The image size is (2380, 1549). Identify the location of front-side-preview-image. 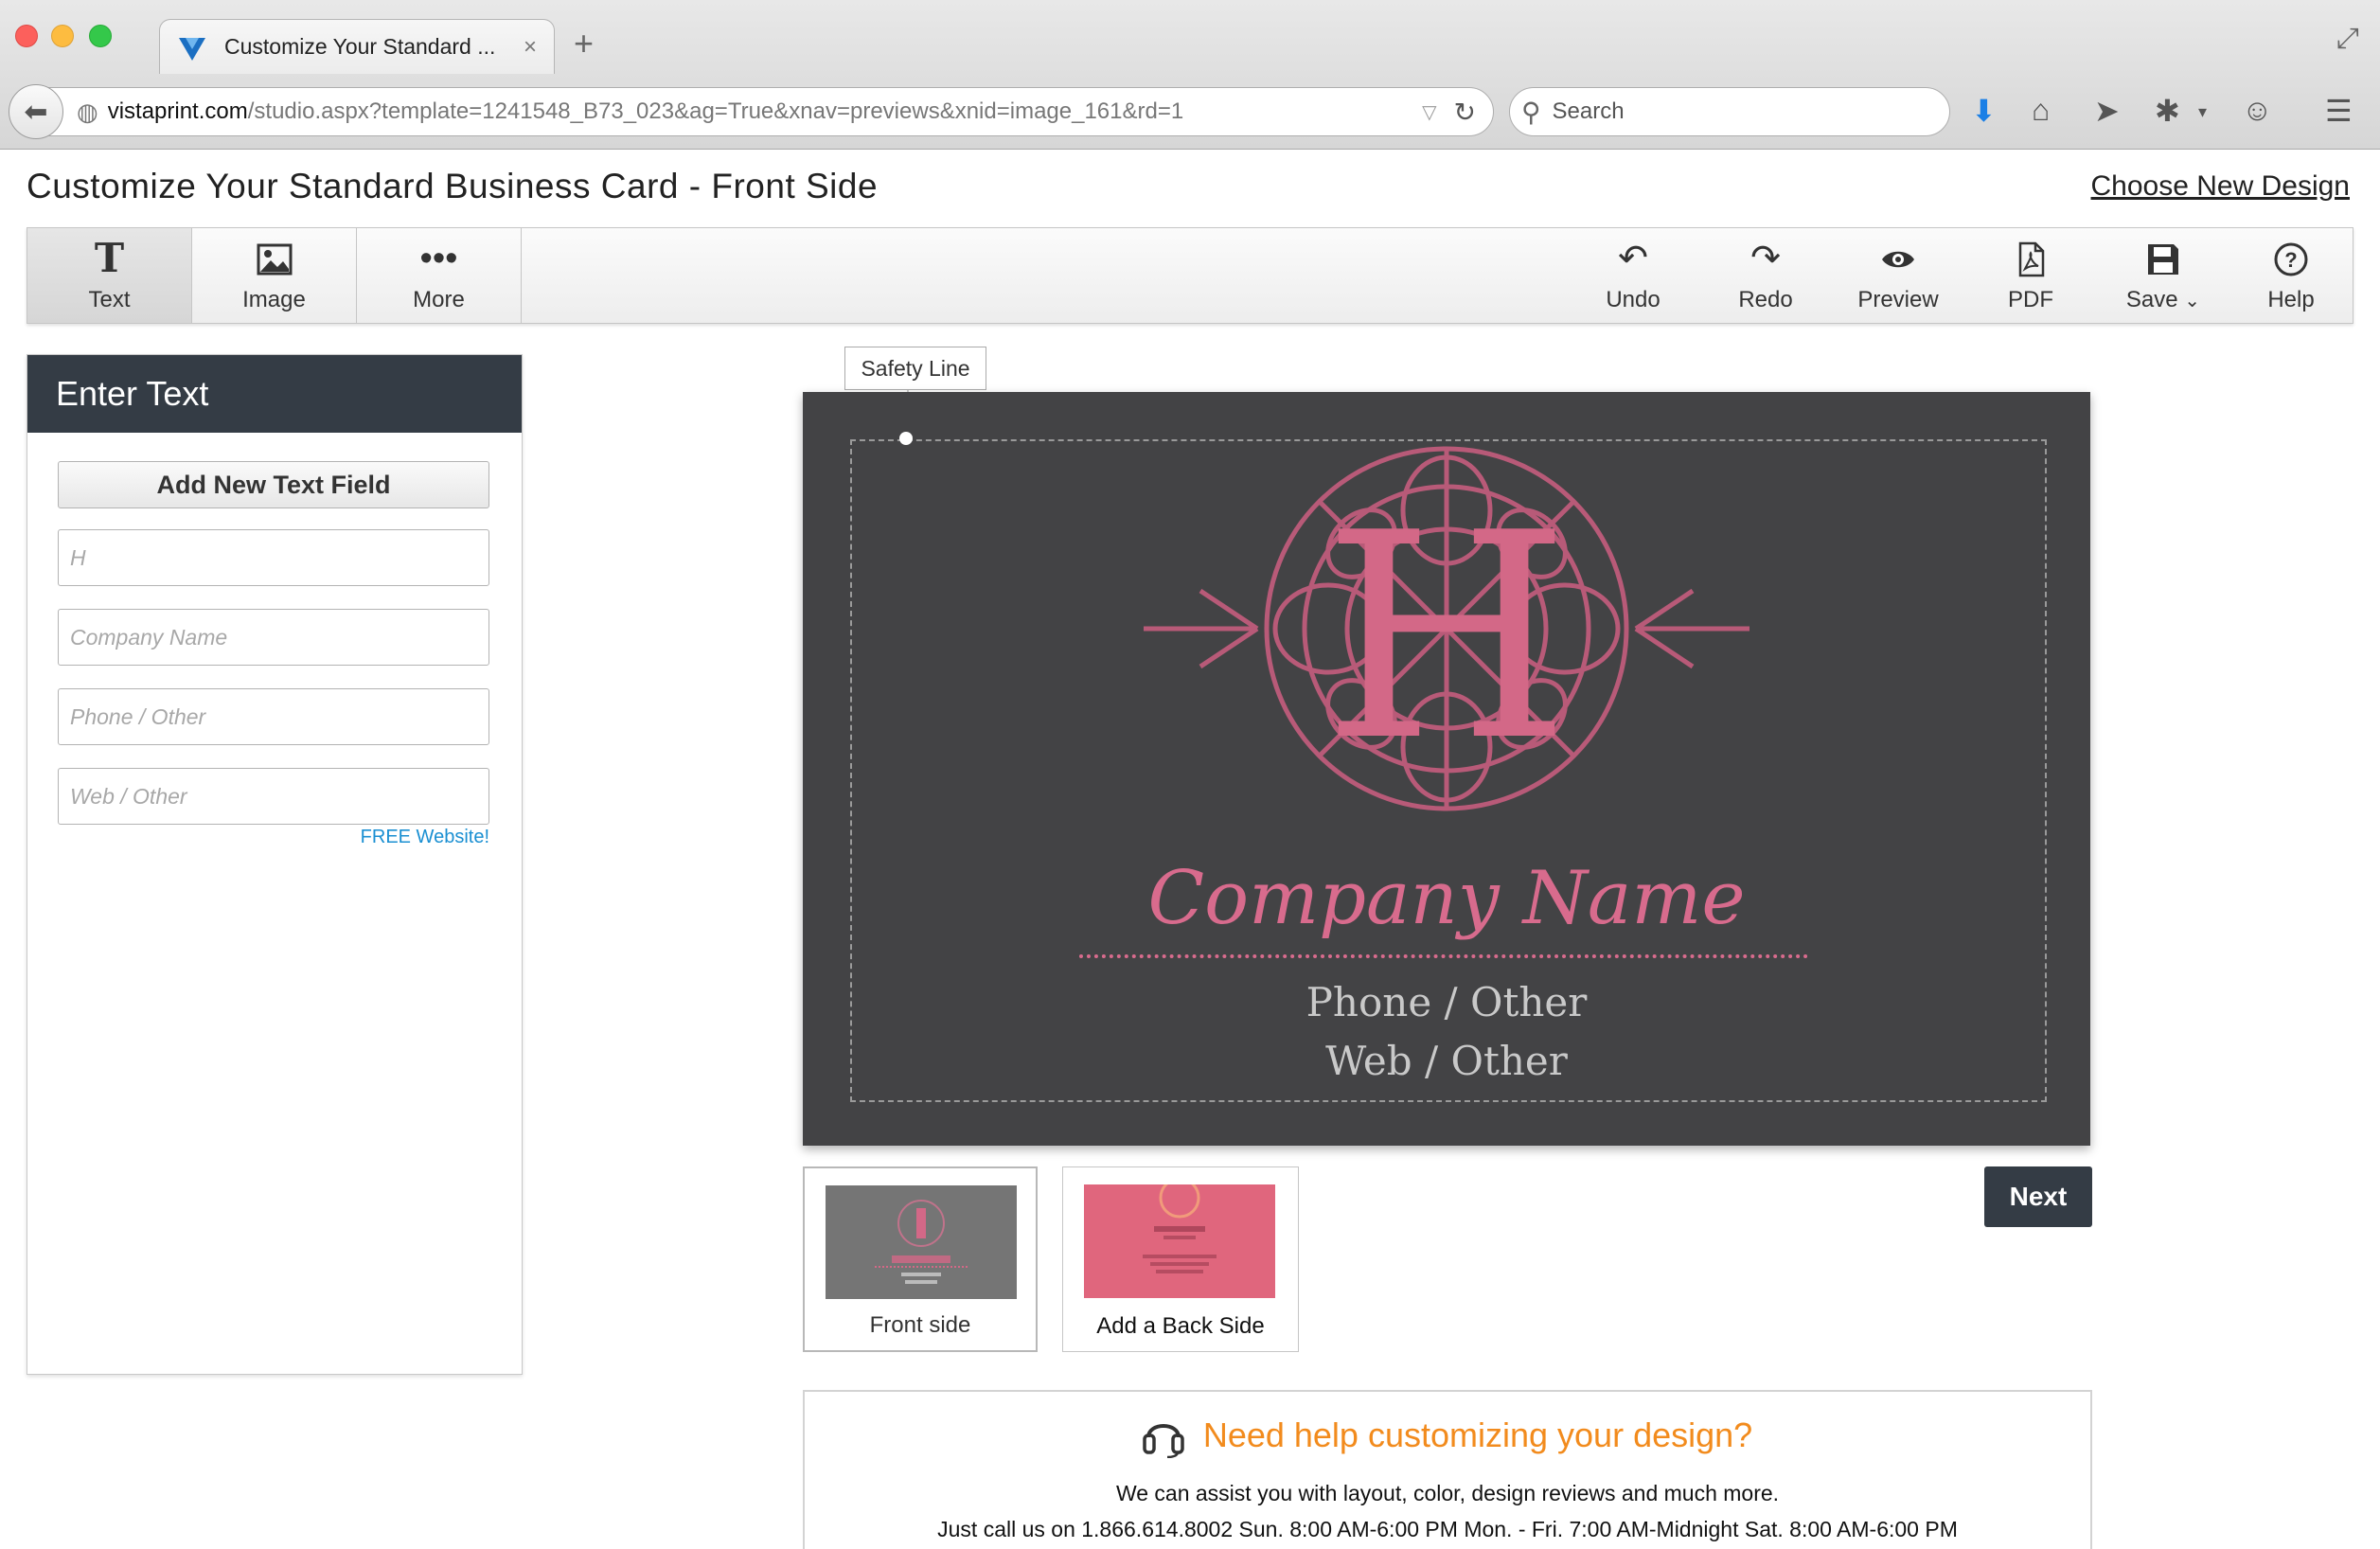
(922, 1242).